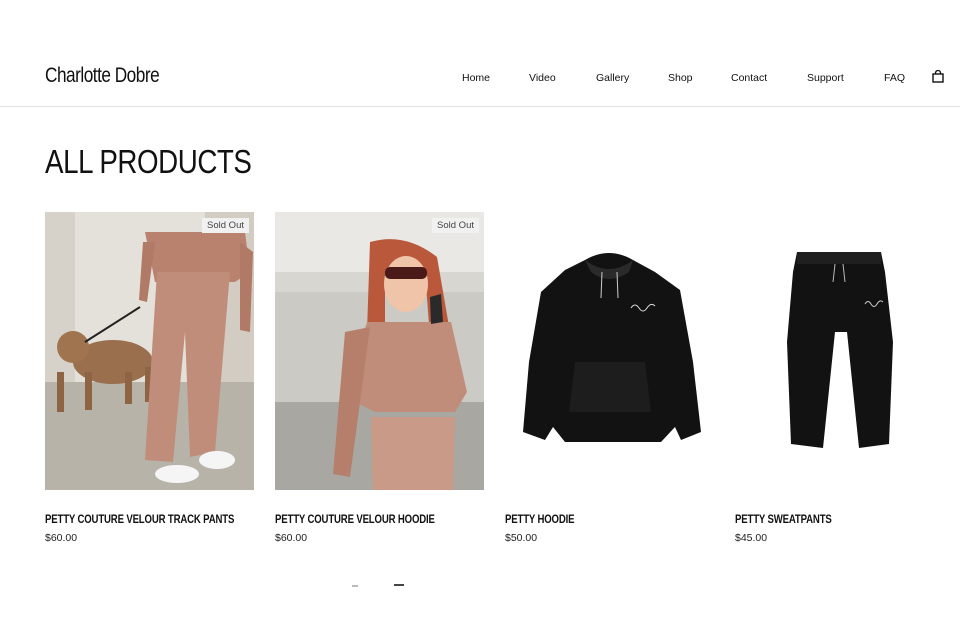 The width and height of the screenshot is (960, 640). I want to click on brand-logo: Charlotte Dobre, so click(102, 76).